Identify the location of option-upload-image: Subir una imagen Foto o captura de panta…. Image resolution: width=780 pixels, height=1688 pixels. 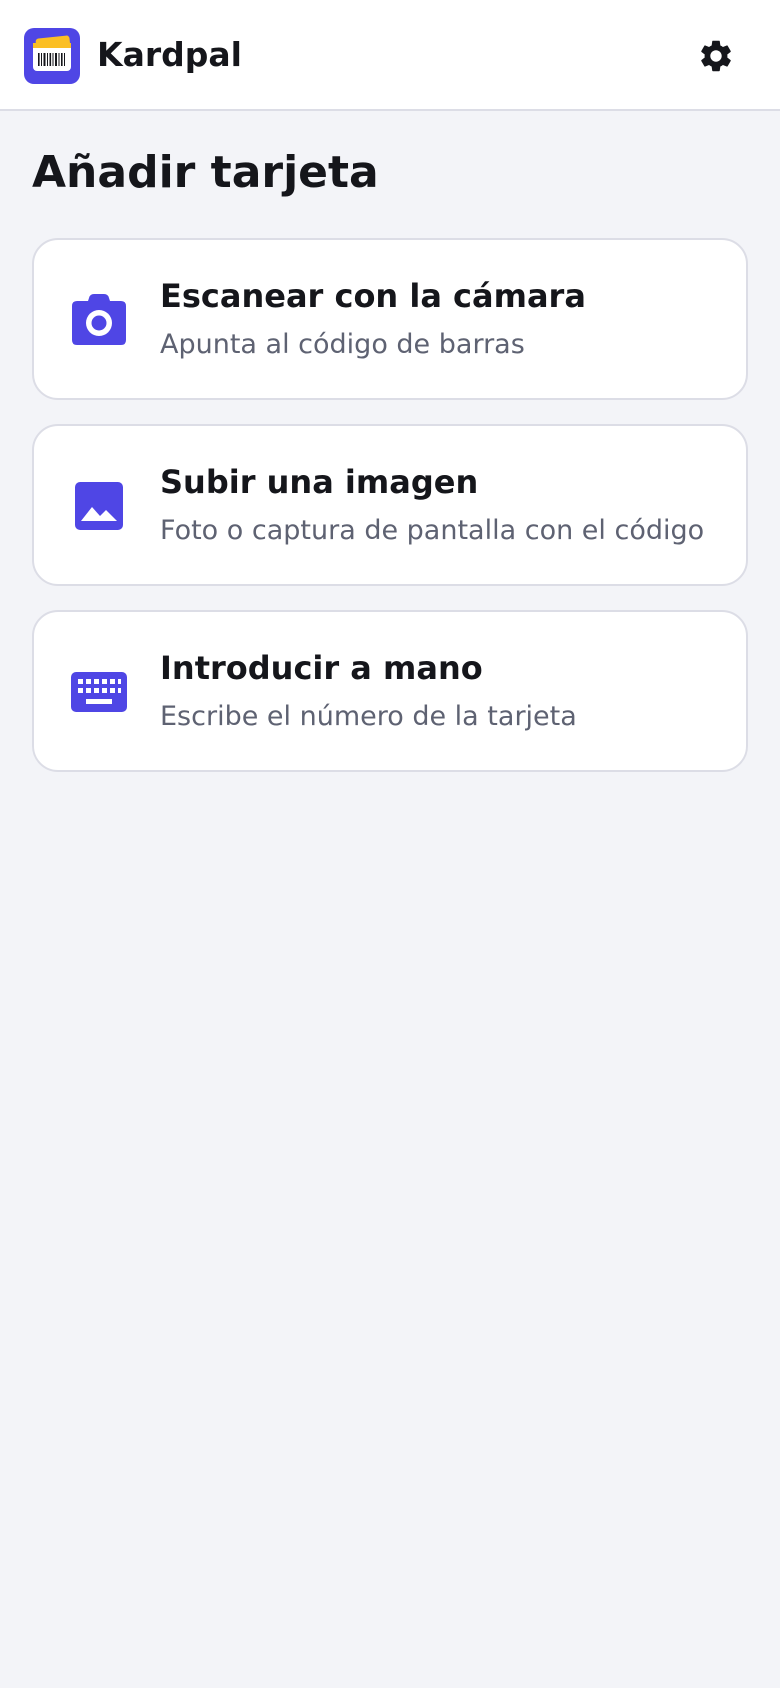
(390, 505).